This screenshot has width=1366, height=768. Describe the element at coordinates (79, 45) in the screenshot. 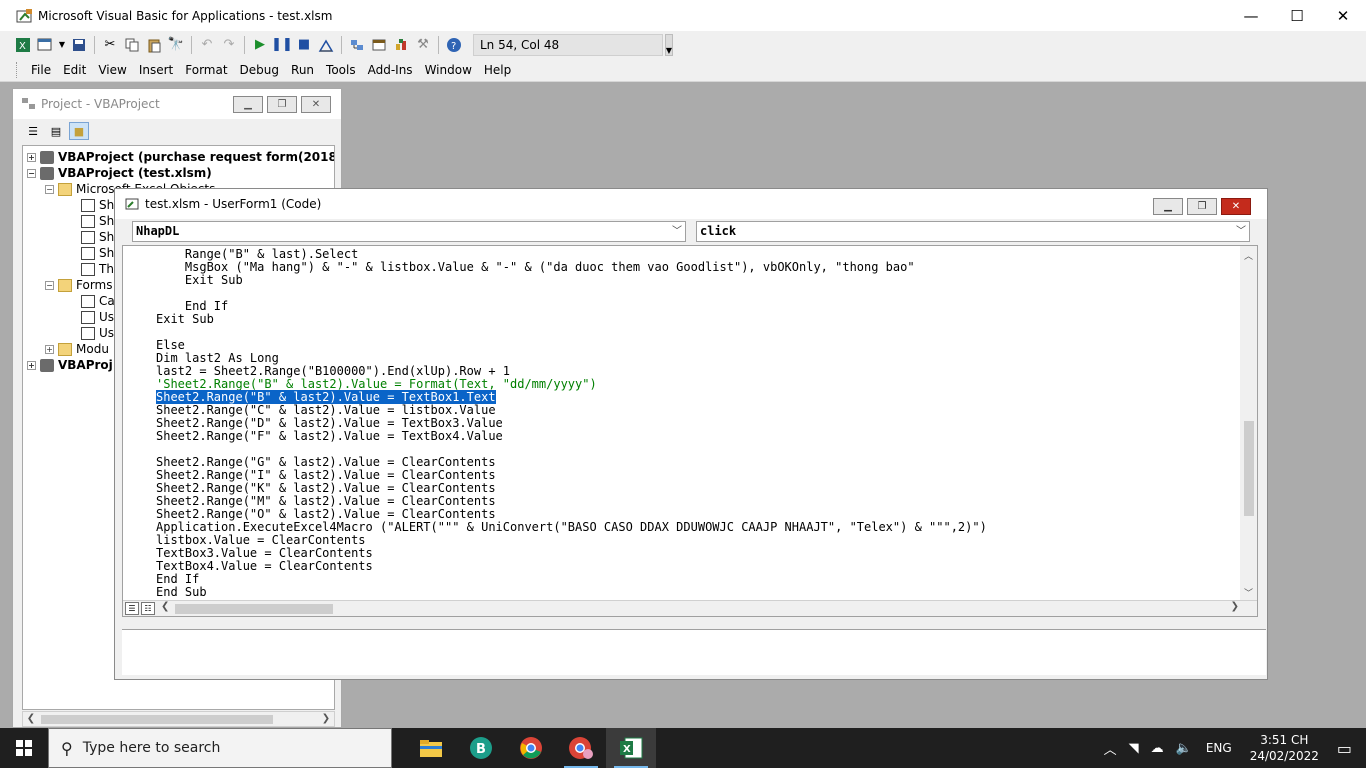

I see `save-icon` at that location.